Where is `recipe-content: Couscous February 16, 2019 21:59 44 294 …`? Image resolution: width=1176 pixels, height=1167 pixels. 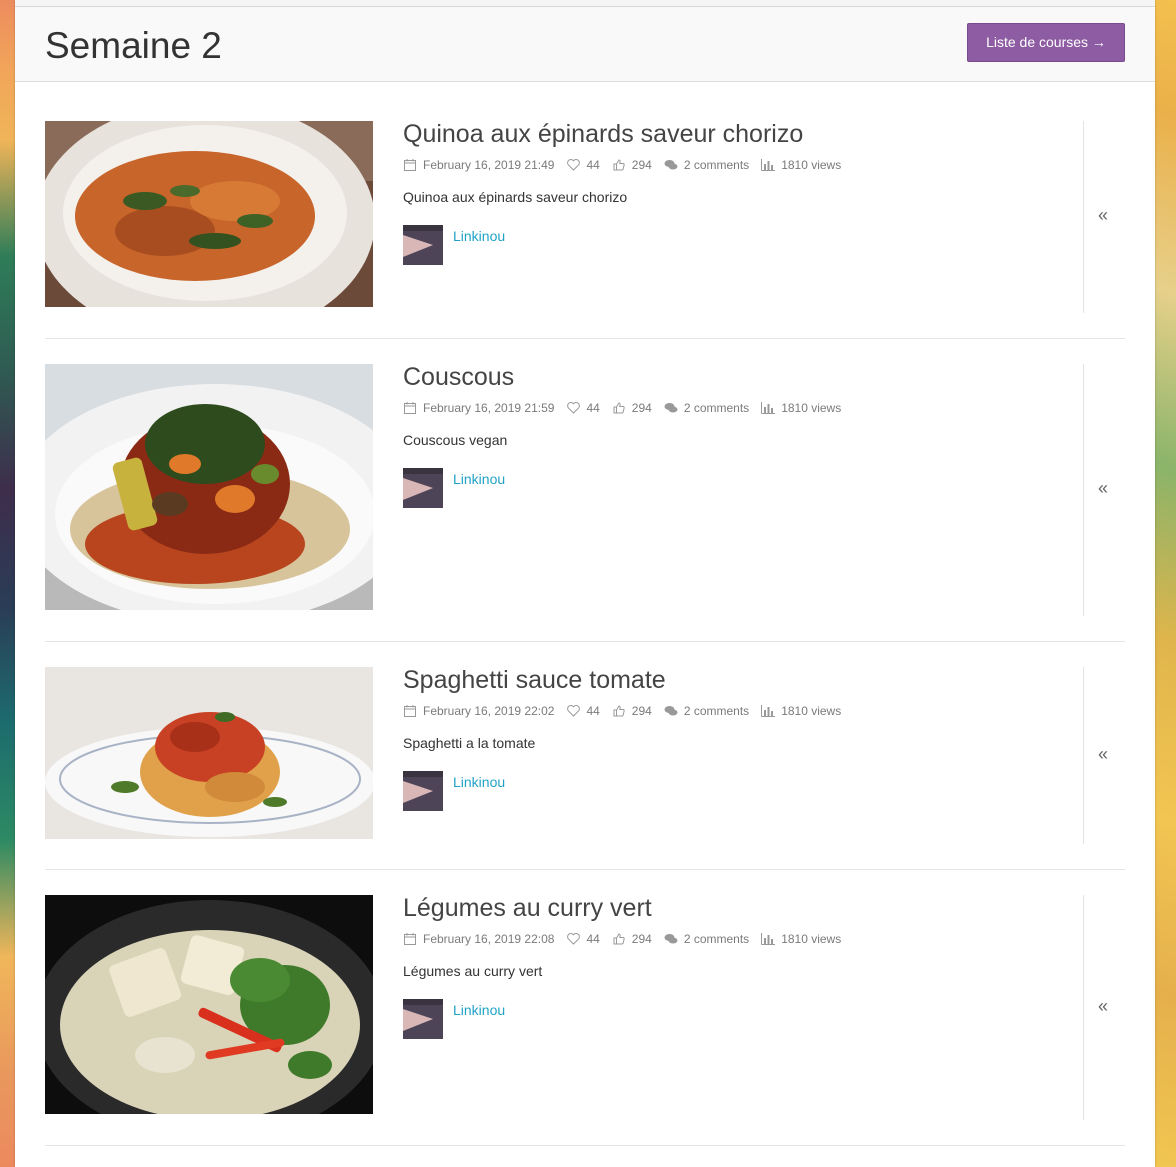
recipe-content: Couscous February 16, 2019 21:59 44 294 … is located at coordinates (733, 435).